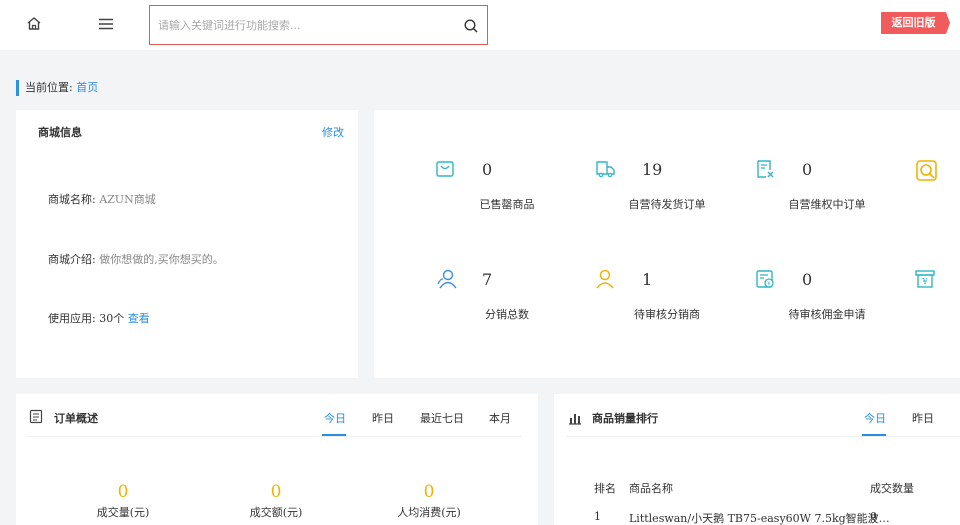 This screenshot has height=525, width=960. I want to click on shop-apps-value: 30个, so click(112, 318).